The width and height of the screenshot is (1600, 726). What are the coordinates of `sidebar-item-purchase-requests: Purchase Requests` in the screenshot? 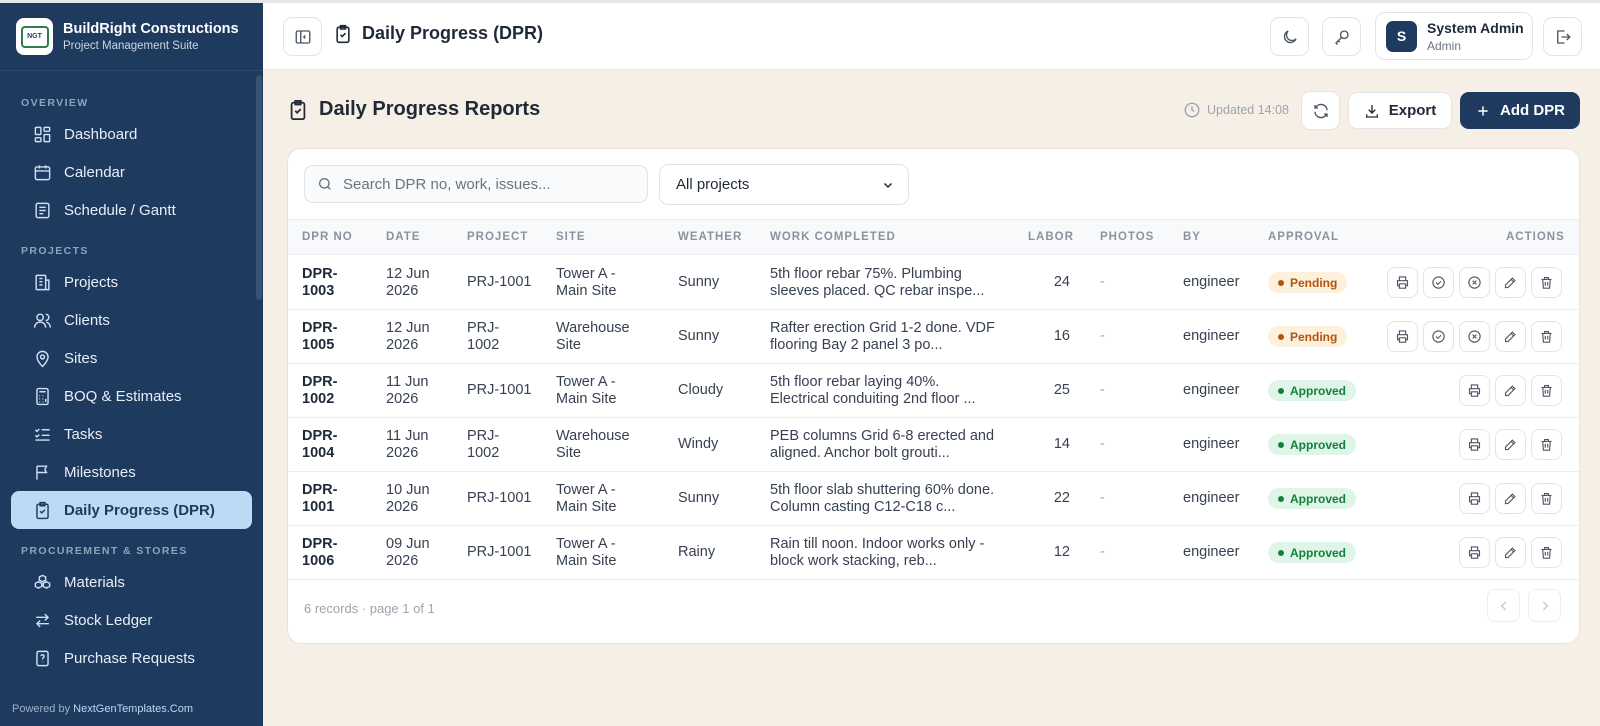 It's located at (131, 658).